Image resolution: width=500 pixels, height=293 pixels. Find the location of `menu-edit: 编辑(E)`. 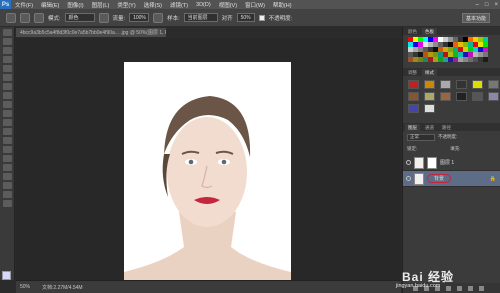

menu-edit: 编辑(E) is located at coordinates (50, 5).